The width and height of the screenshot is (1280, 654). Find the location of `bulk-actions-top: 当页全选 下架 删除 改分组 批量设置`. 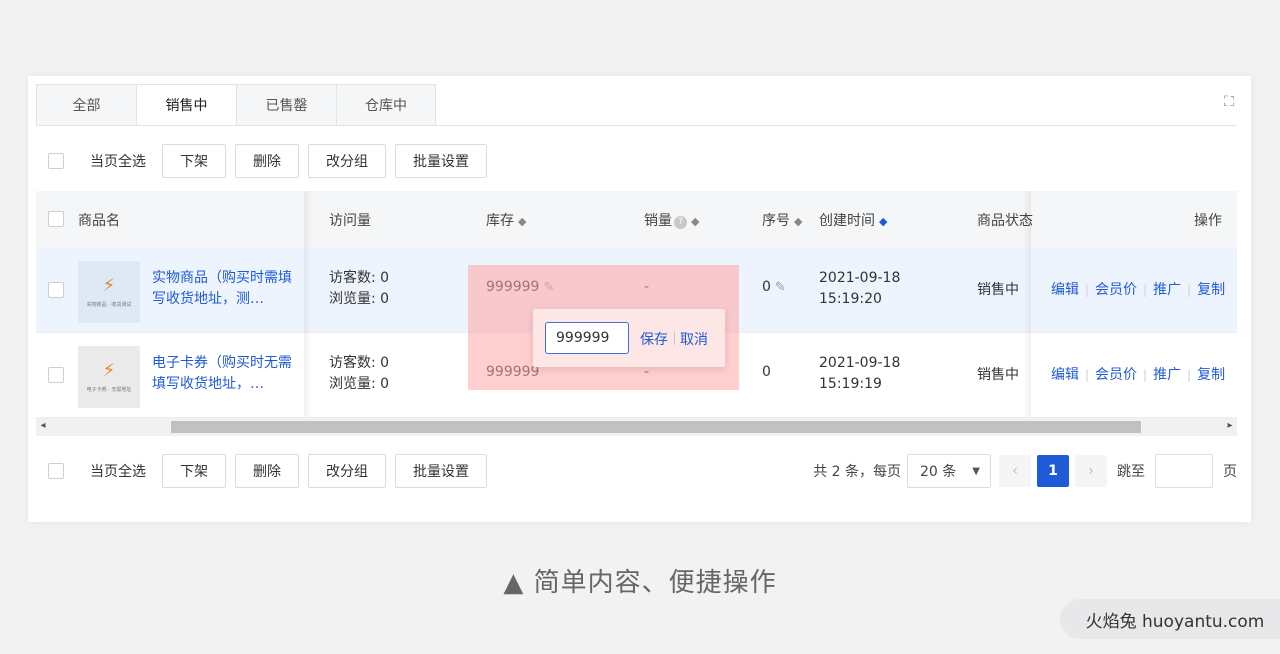

bulk-actions-top: 当页全选 下架 删除 改分组 批量设置 is located at coordinates (272, 161).